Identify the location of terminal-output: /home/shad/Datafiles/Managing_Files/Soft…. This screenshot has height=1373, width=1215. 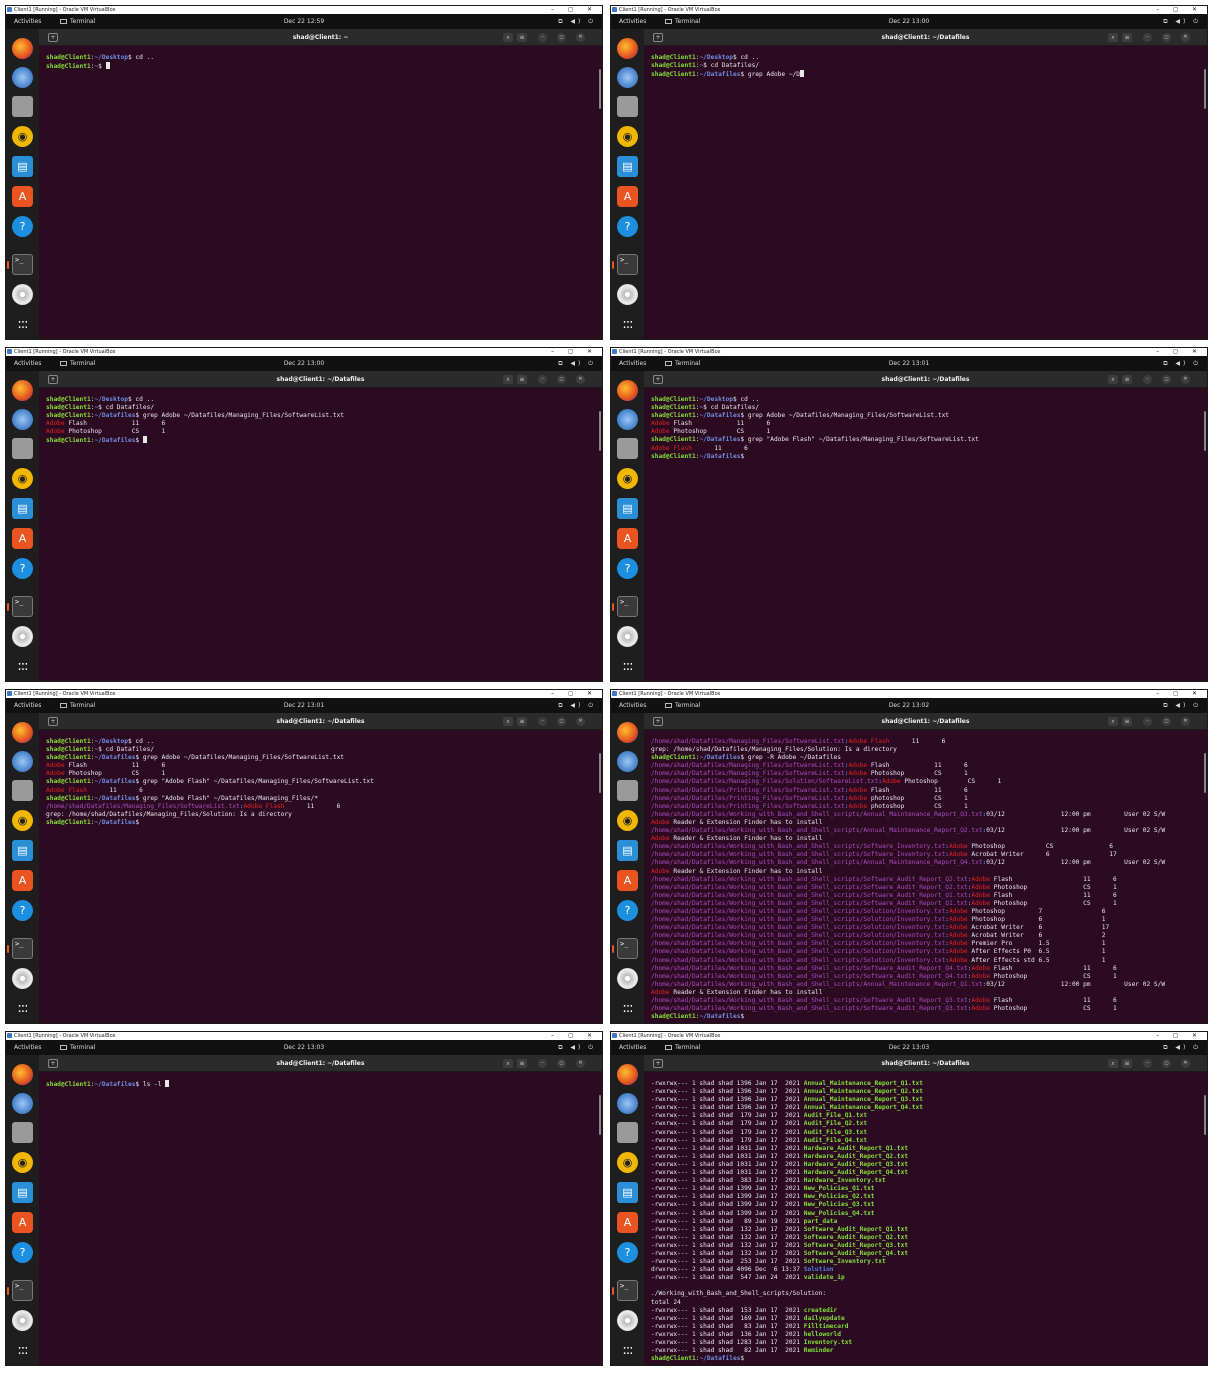
(928, 880).